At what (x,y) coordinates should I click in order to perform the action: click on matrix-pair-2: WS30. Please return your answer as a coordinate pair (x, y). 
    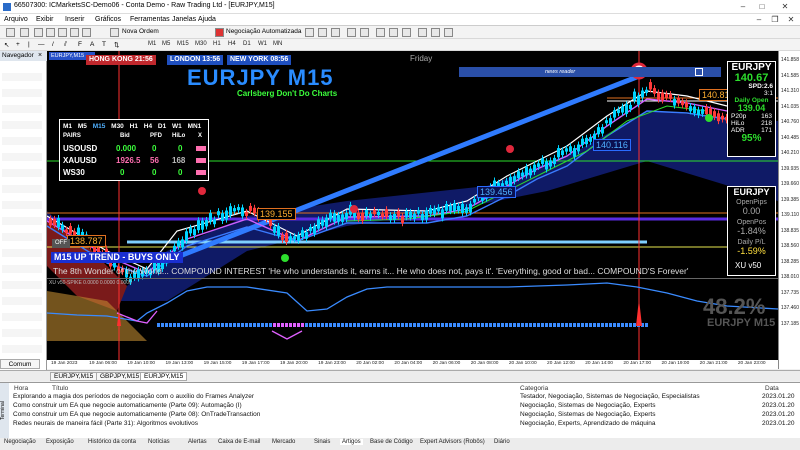
    Looking at the image, I should click on (74, 172).